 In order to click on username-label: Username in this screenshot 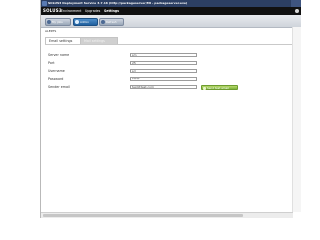, I will do `click(56, 71)`.